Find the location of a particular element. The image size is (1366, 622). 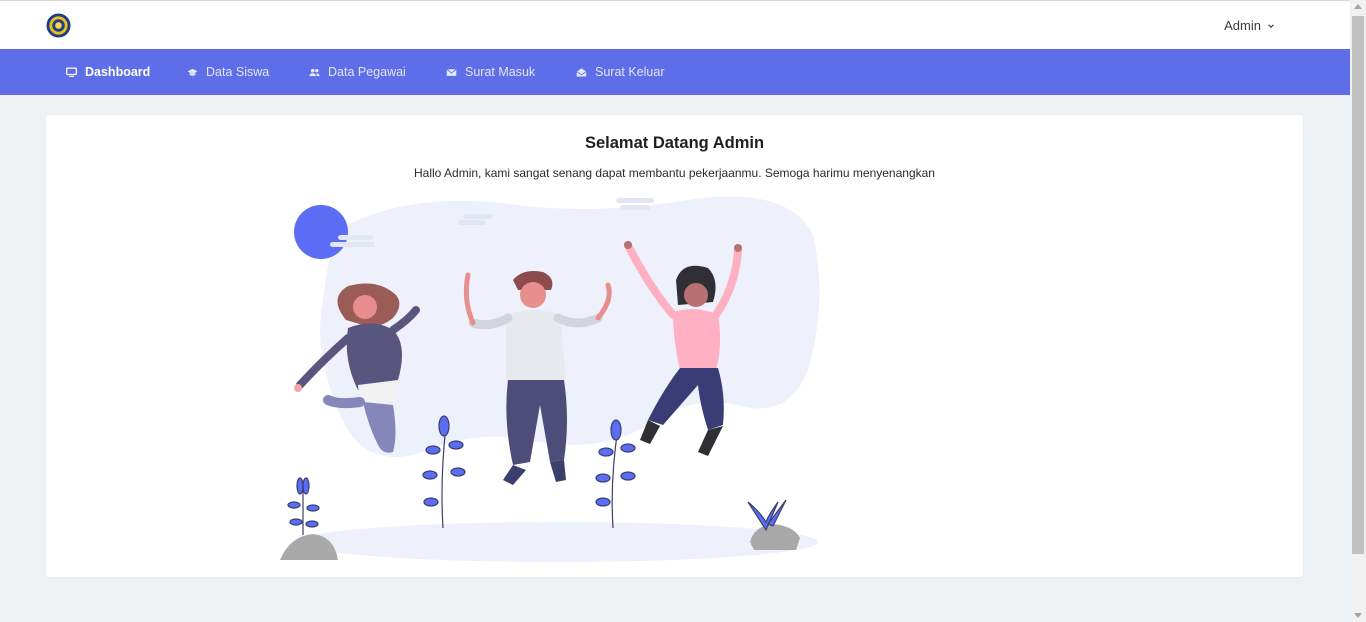

users-icon is located at coordinates (314, 72).